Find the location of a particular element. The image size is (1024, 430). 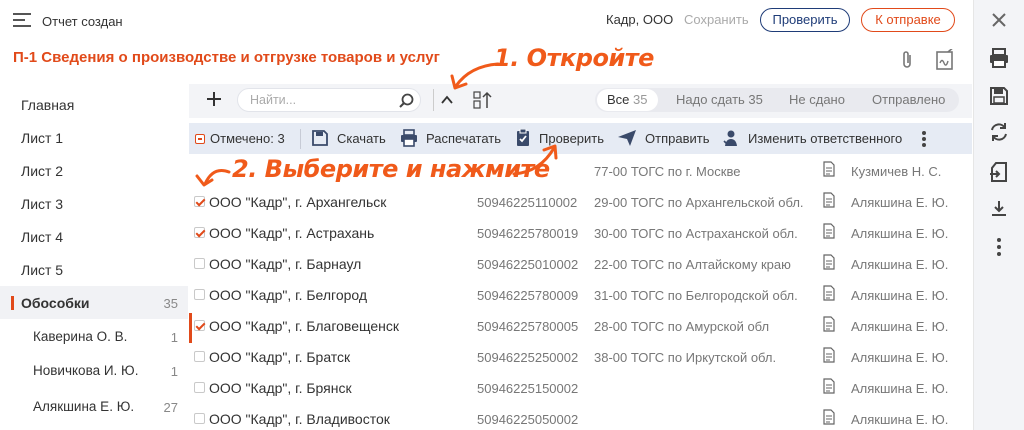

search-icon is located at coordinates (407, 101).